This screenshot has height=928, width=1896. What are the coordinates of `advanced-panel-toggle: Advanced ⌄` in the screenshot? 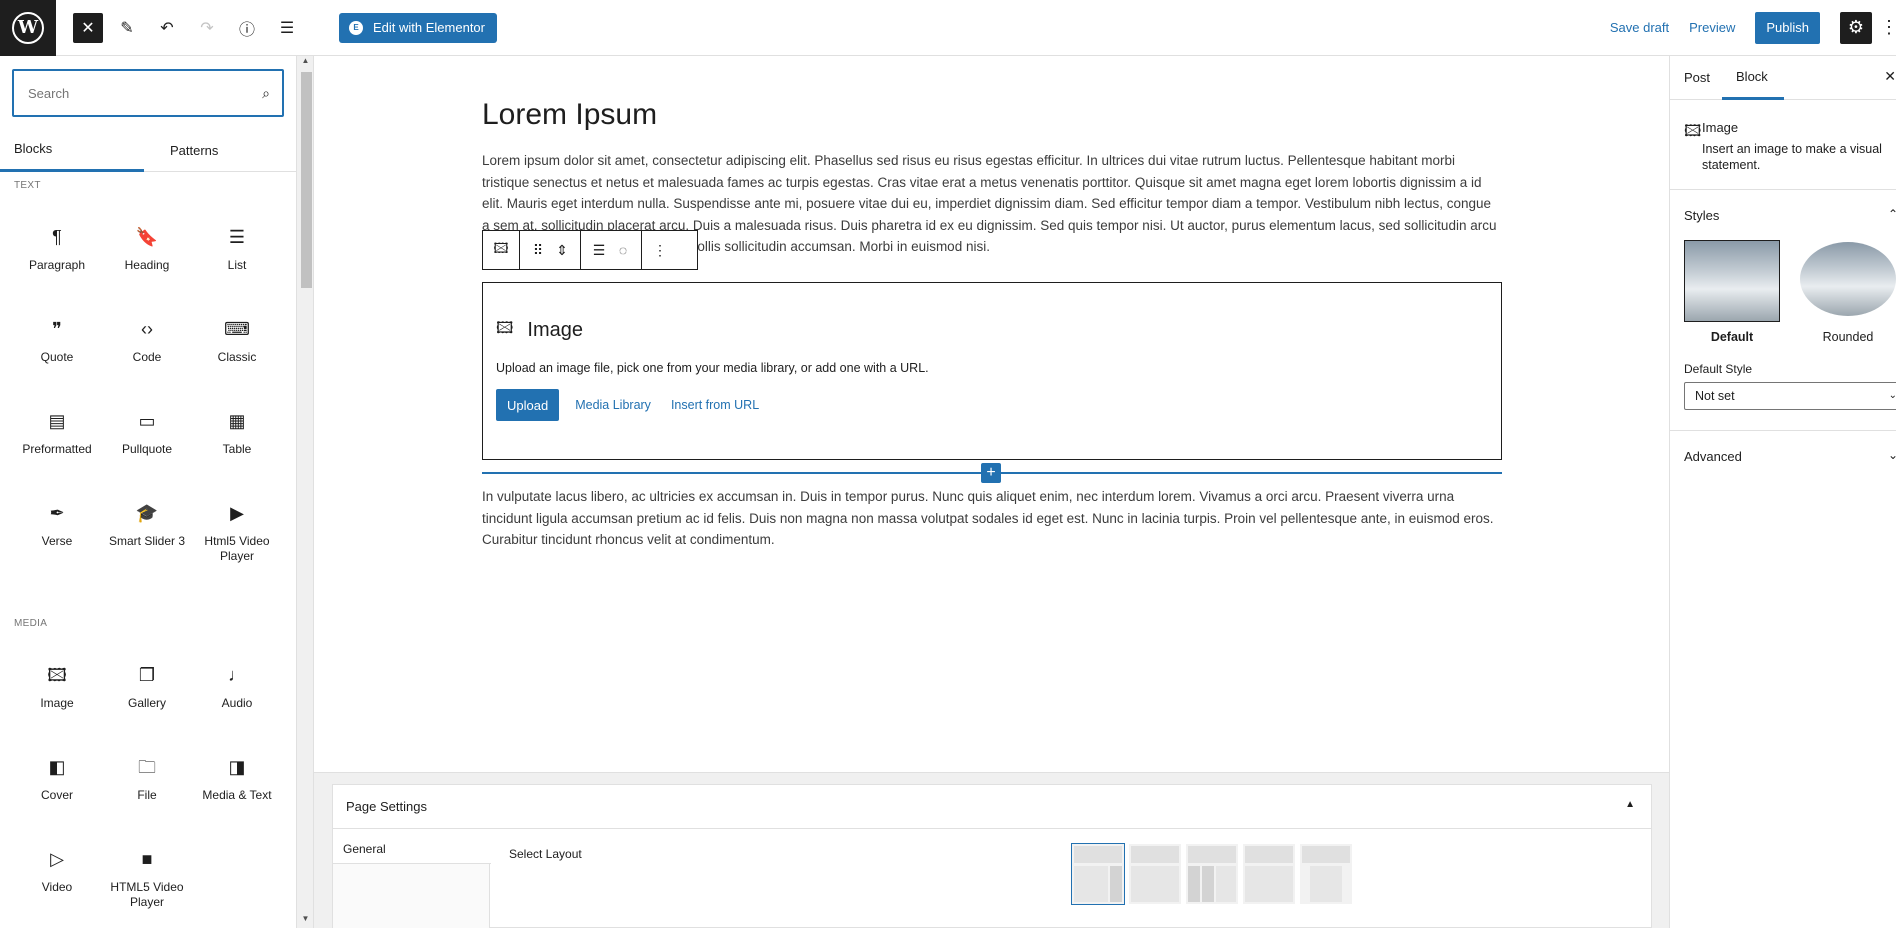 It's located at (1783, 456).